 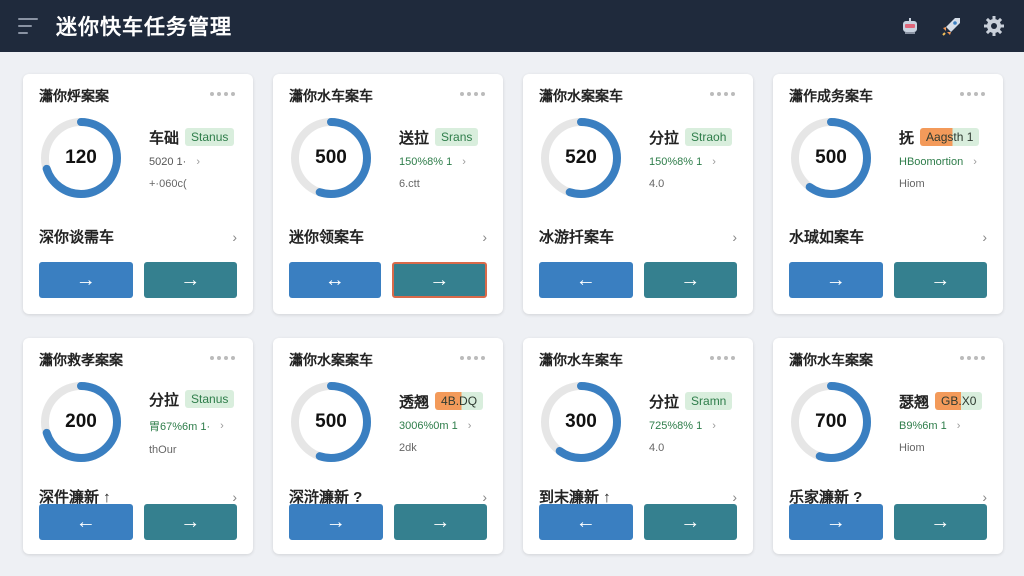 I want to click on meta-line-2: 2dk, so click(x=408, y=447).